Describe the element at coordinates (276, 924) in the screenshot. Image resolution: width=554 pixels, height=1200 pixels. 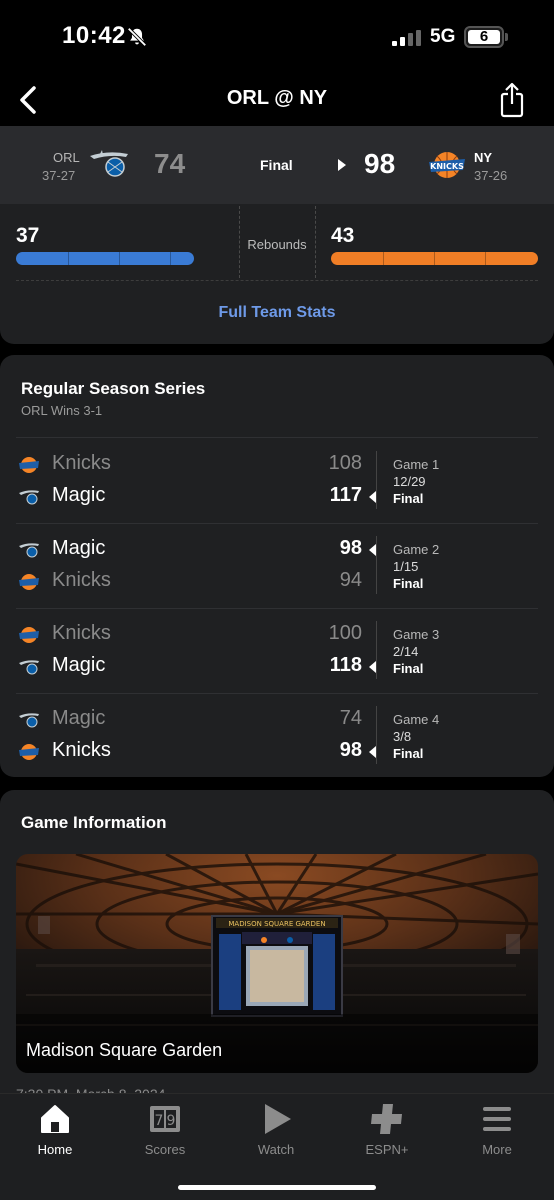
I see `svg-text: MADISON SQUARE GARDEN` at that location.